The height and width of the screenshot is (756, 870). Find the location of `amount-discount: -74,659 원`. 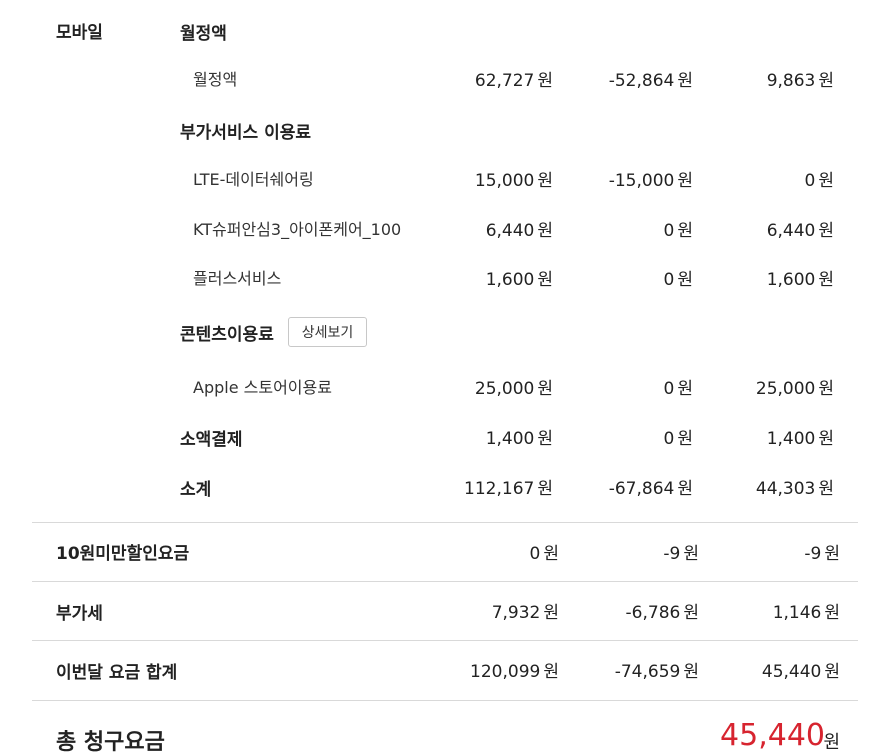

amount-discount: -74,659 원 is located at coordinates (656, 672).